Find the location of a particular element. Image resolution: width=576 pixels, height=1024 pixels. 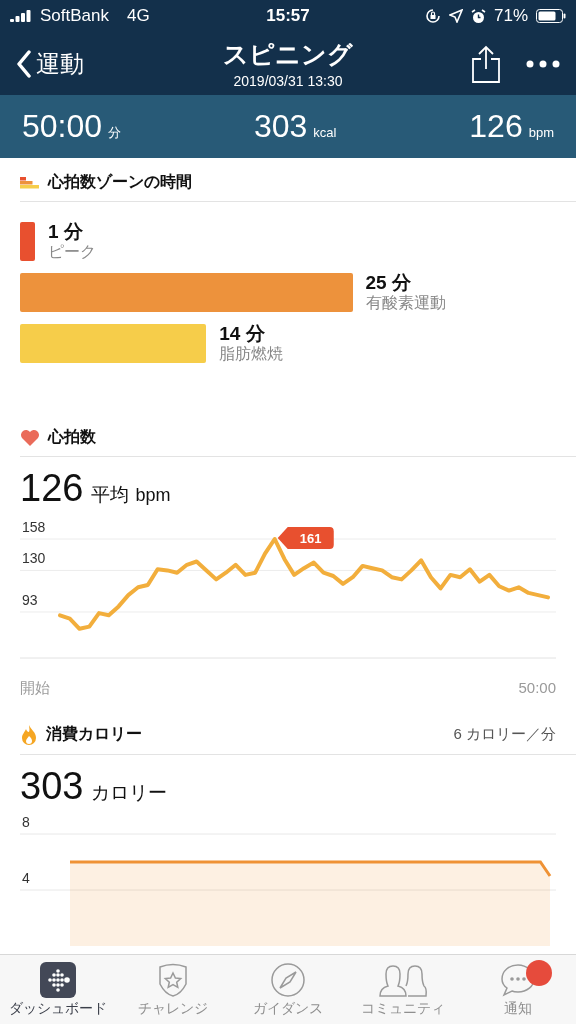

tab-bar-item: 通知 is located at coordinates (518, 989).